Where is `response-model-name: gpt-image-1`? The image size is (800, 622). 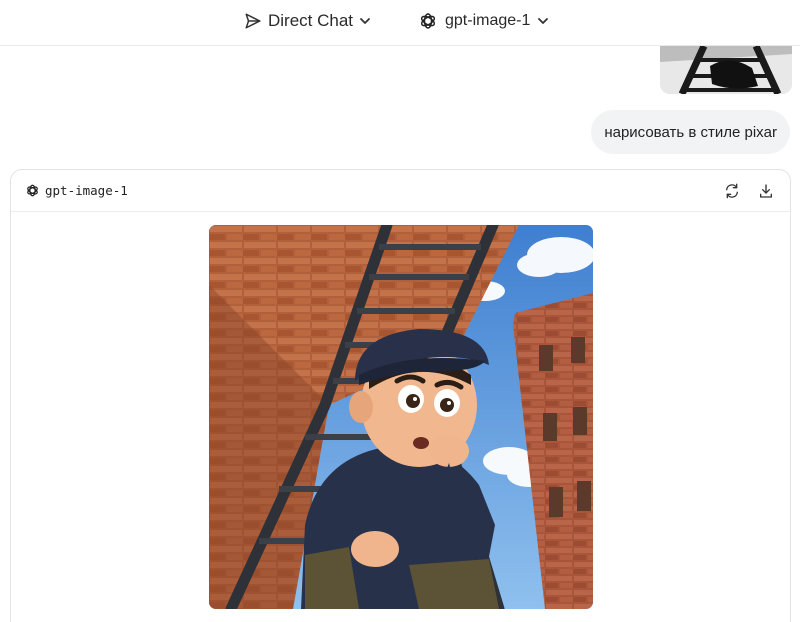 response-model-name: gpt-image-1 is located at coordinates (86, 190).